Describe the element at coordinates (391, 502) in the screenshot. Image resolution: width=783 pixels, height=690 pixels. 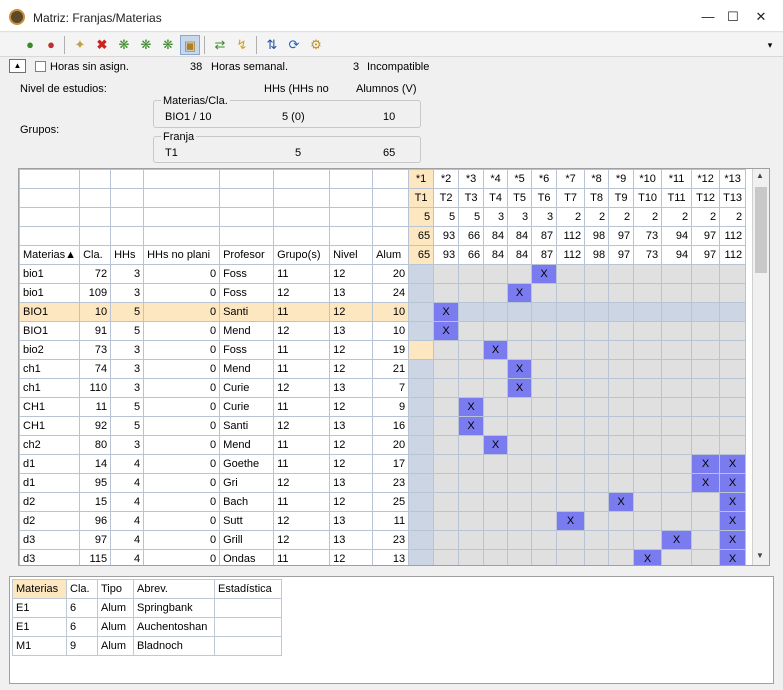
I see `alum-cell: 25` at that location.